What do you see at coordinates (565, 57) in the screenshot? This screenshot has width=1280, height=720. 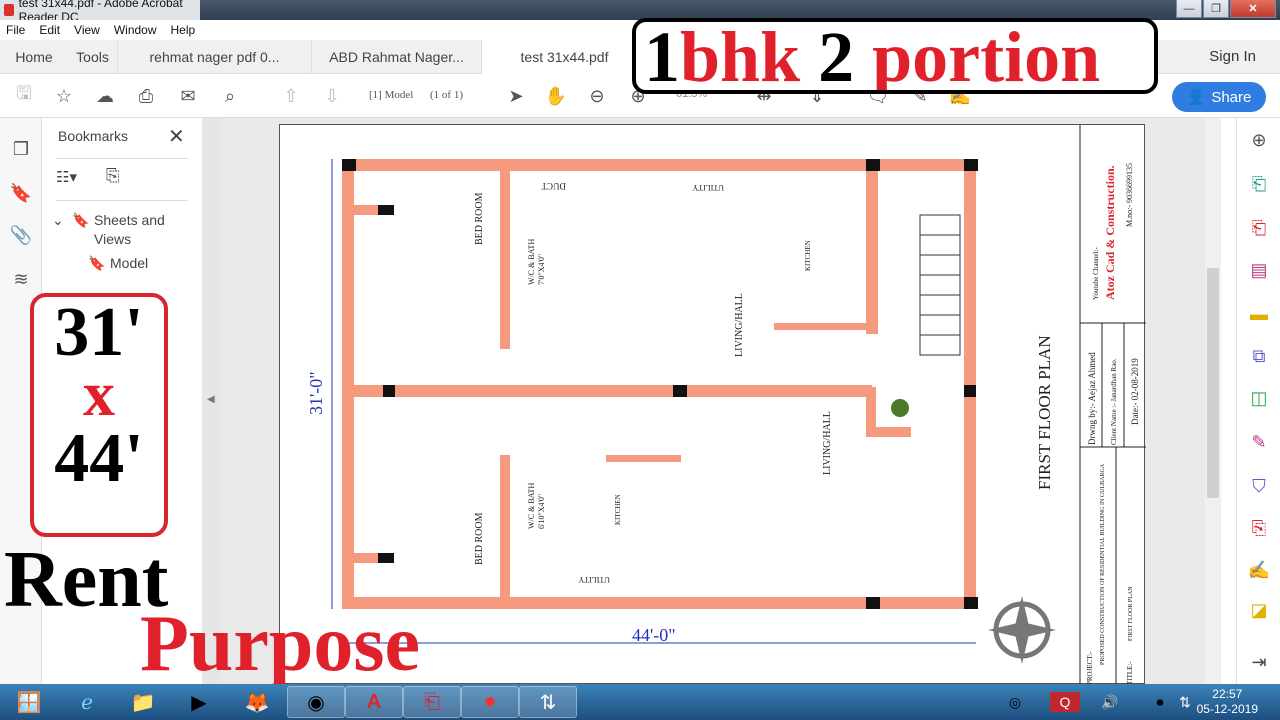 I see `tab-doc-test: test 31x44.pdf` at bounding box center [565, 57].